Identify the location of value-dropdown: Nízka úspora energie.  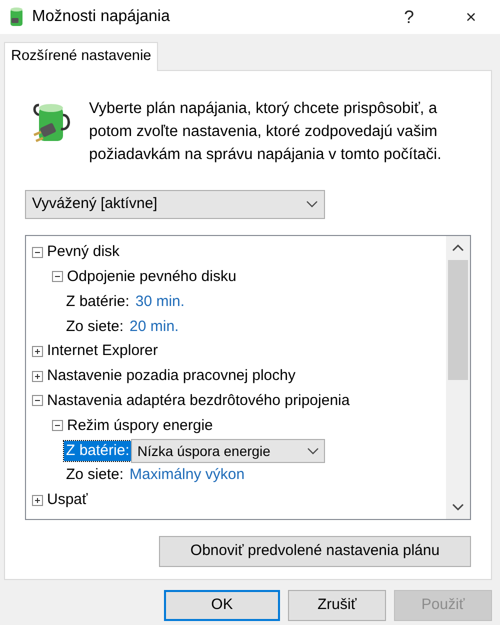
(228, 450).